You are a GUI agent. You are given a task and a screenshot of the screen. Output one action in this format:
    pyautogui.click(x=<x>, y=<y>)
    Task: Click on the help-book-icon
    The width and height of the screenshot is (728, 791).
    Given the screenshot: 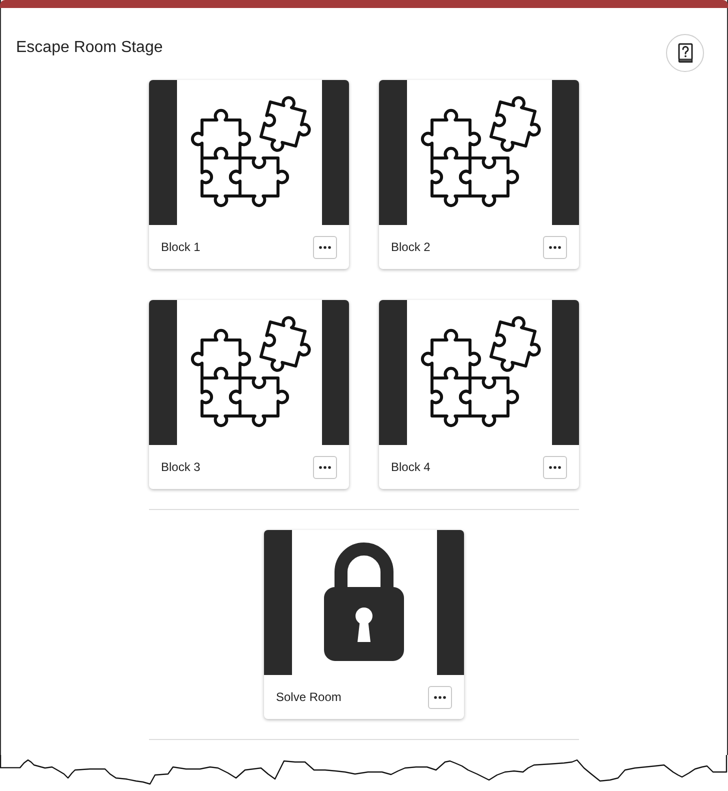 What is the action you would take?
    pyautogui.click(x=685, y=53)
    